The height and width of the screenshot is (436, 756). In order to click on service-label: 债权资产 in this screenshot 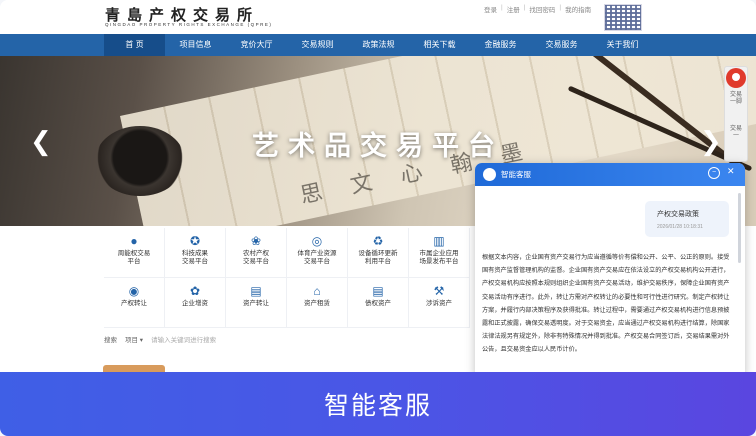, I will do `click(378, 303)`.